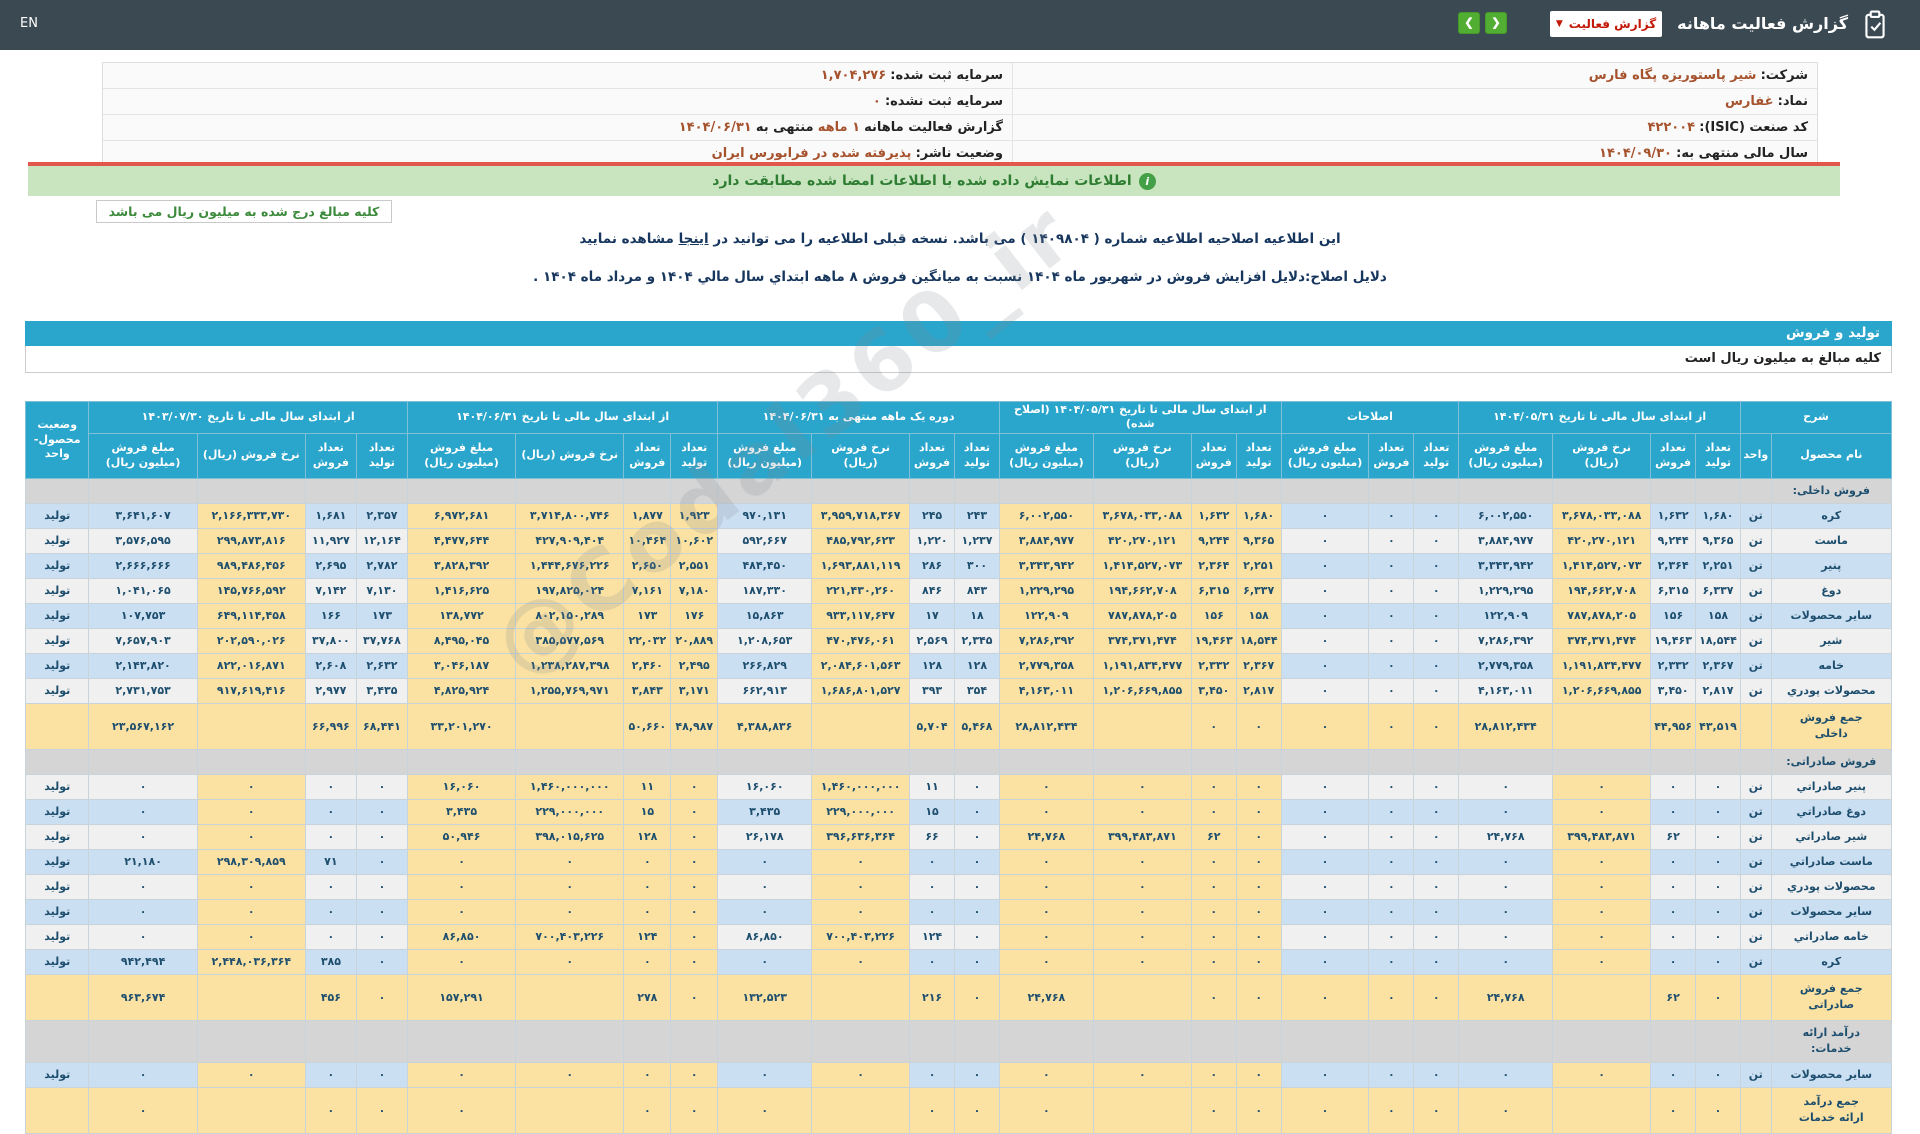 This screenshot has width=1920, height=1134. What do you see at coordinates (251, 690) in the screenshot?
I see `value-cell: ۹۱۷,۶۱۹,۴۱۶` at bounding box center [251, 690].